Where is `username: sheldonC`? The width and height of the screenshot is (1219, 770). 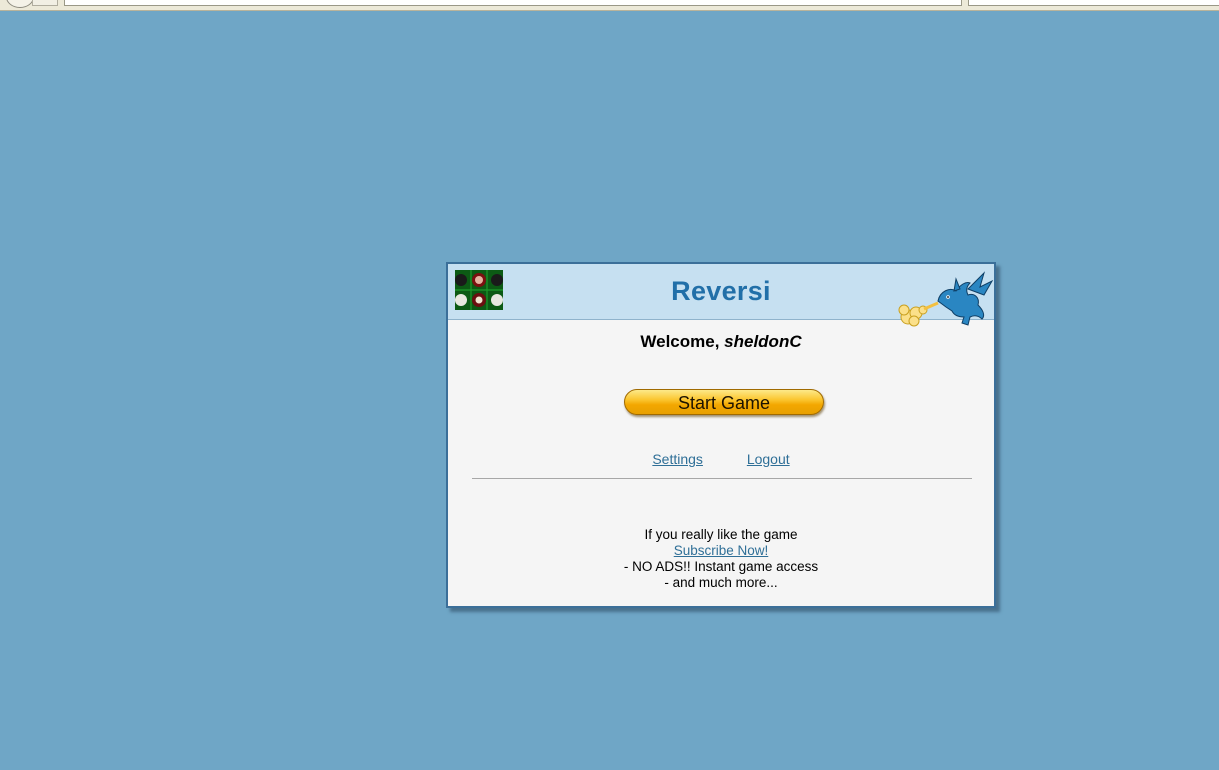 username: sheldonC is located at coordinates (763, 341).